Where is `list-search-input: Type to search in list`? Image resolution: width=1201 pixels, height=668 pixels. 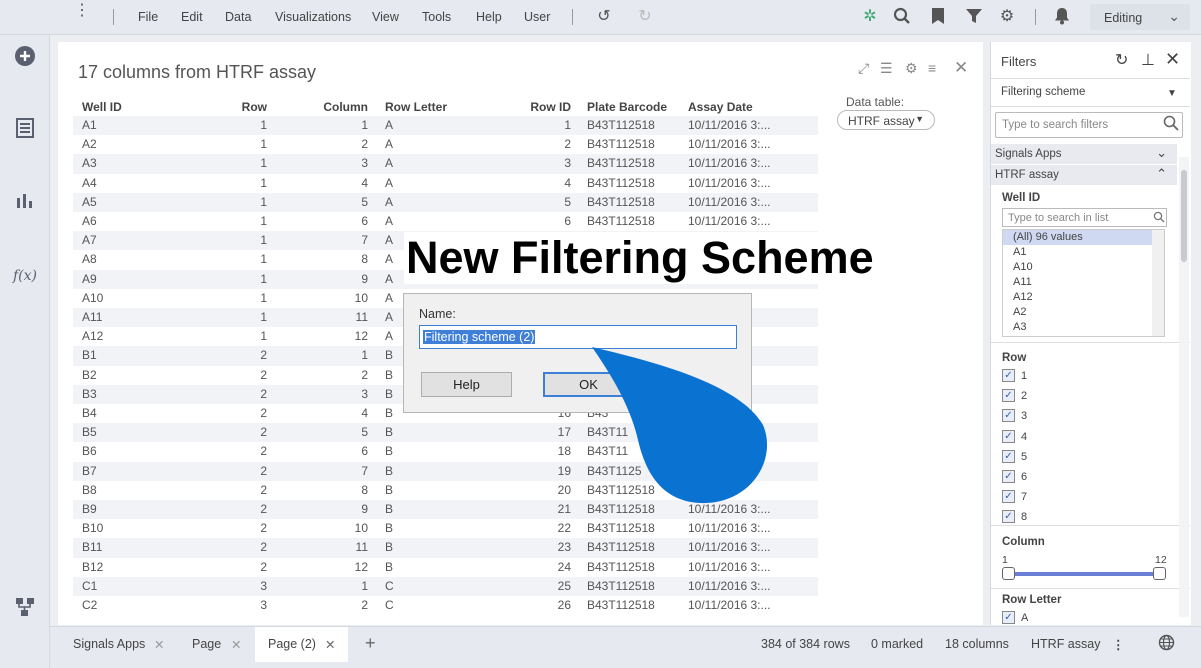 list-search-input: Type to search in list is located at coordinates (1084, 217).